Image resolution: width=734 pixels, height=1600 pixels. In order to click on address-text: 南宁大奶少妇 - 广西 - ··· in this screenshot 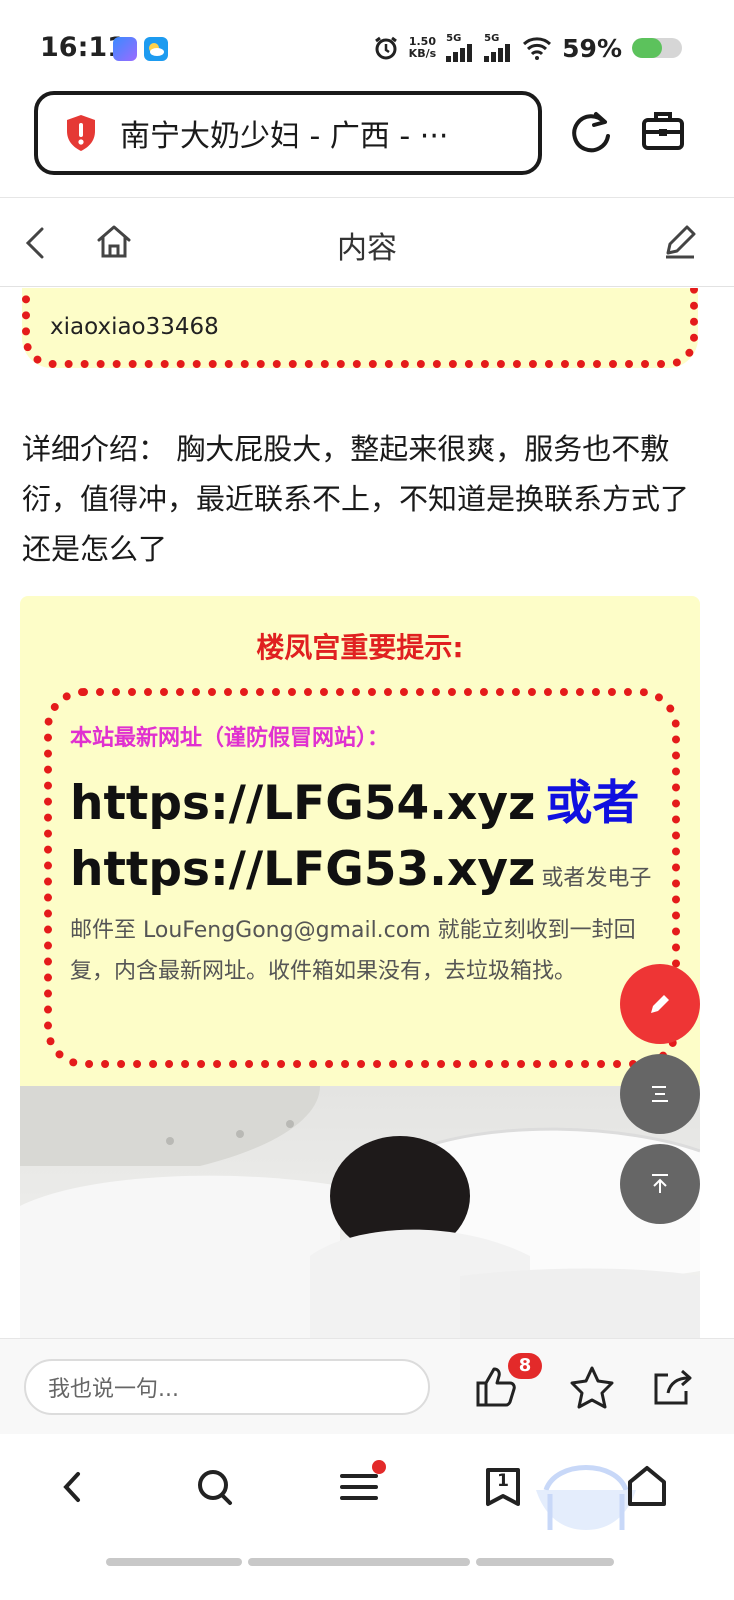, I will do `click(284, 136)`.